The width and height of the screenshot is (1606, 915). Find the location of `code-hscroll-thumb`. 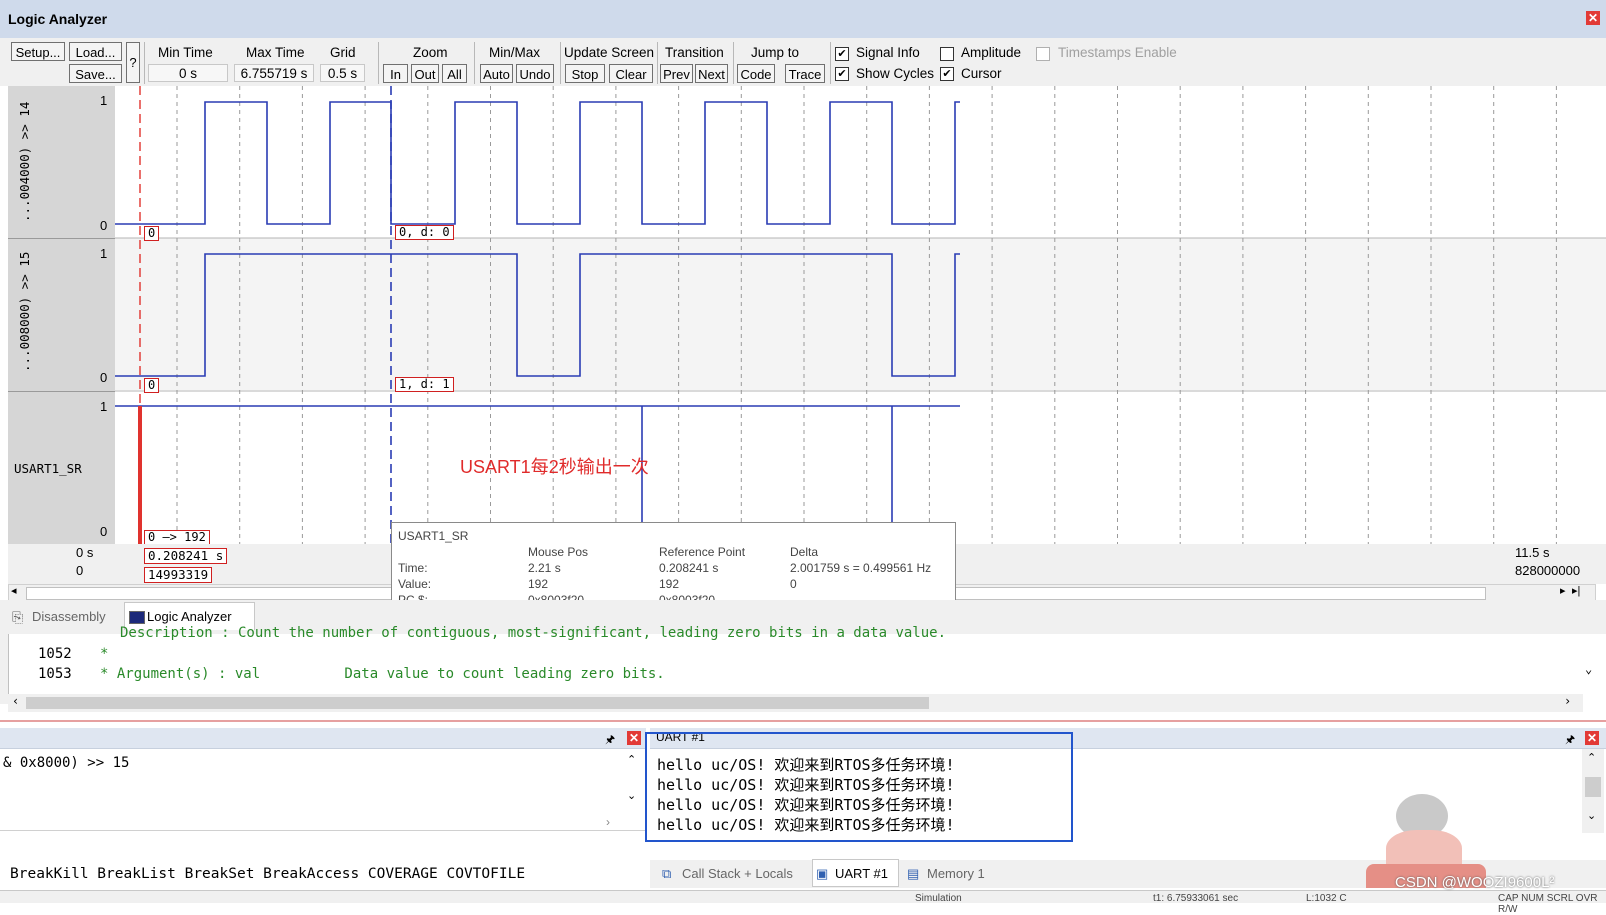

code-hscroll-thumb is located at coordinates (477, 703).